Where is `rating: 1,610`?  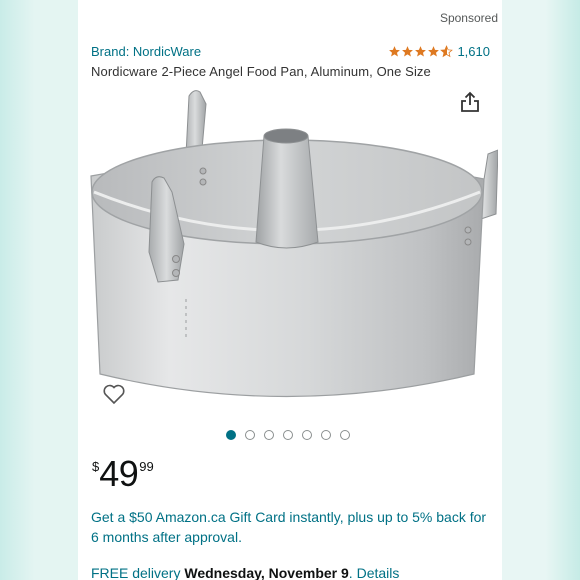
rating: 1,610 is located at coordinates (439, 51).